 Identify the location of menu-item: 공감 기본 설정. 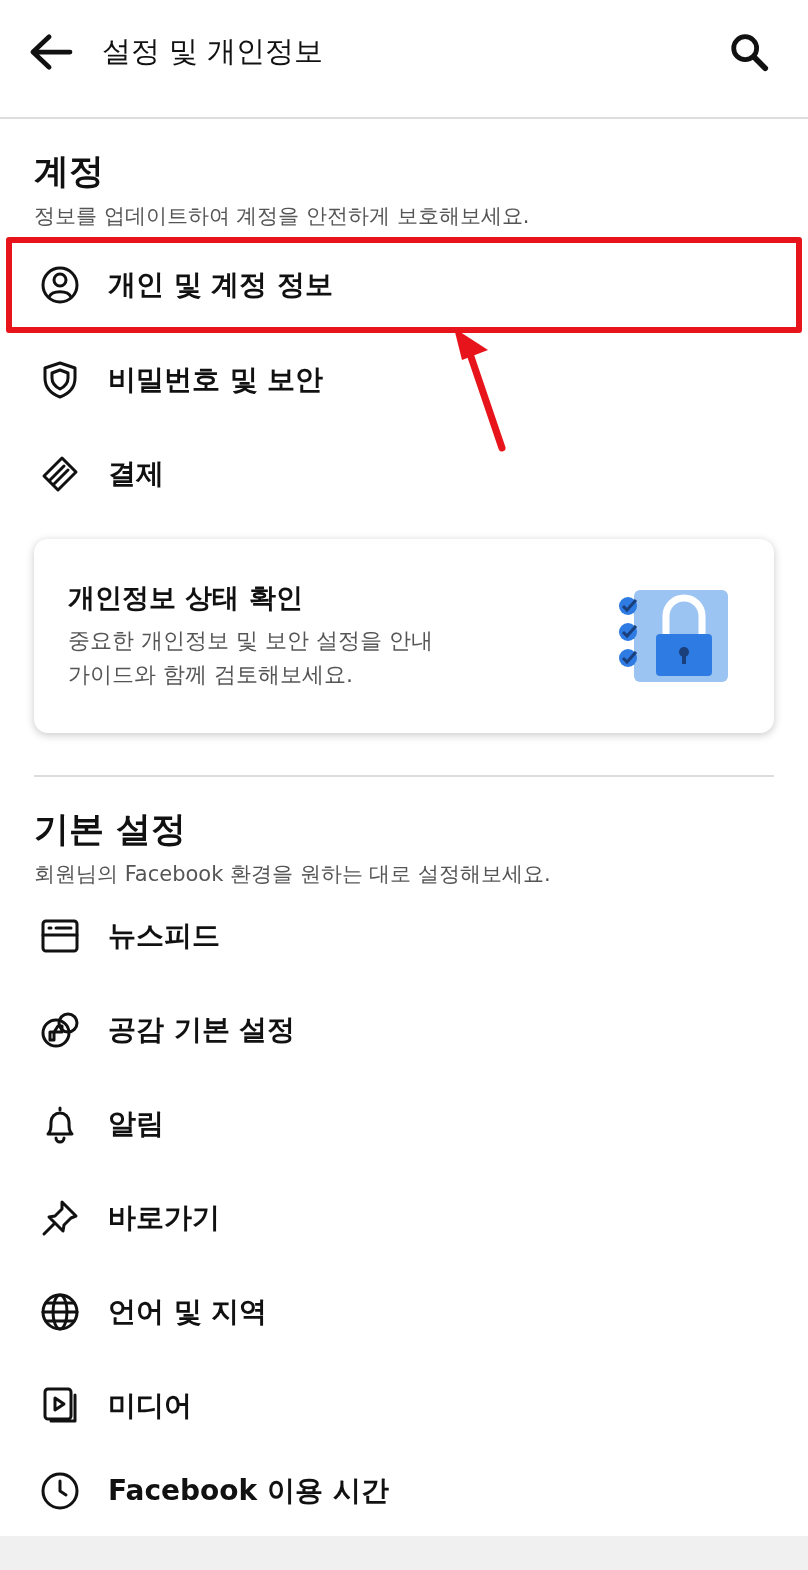
(404, 1030).